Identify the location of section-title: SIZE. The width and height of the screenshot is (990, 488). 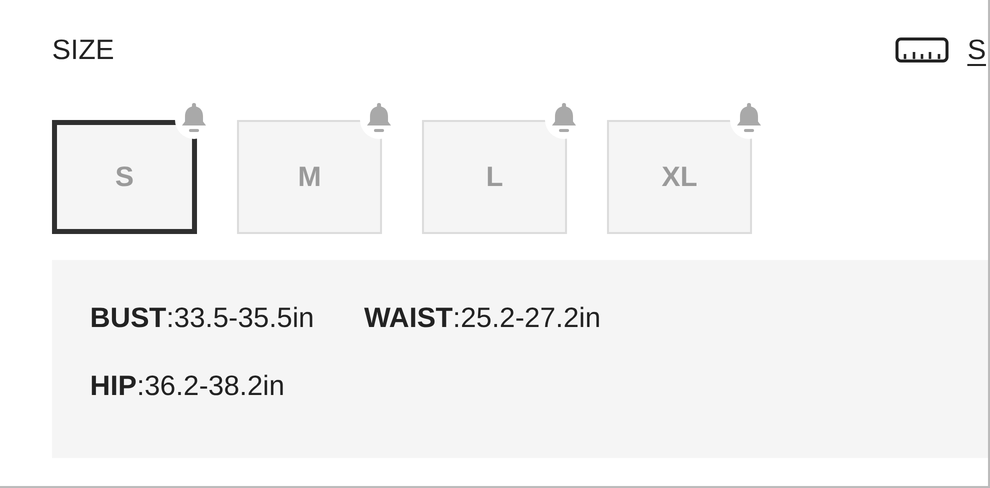
(83, 50).